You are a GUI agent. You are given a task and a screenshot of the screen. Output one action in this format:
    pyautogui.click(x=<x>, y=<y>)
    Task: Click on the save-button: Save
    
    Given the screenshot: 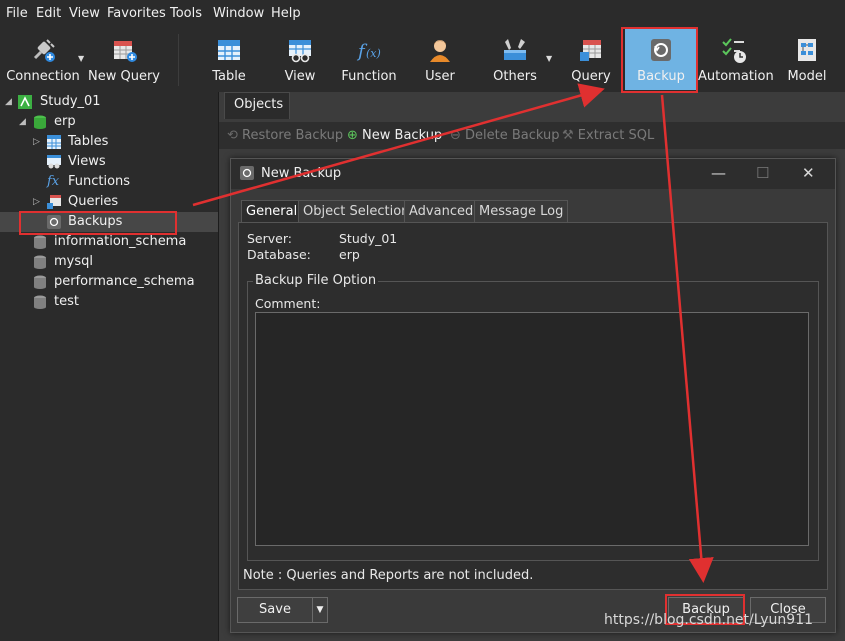 What is the action you would take?
    pyautogui.click(x=275, y=610)
    